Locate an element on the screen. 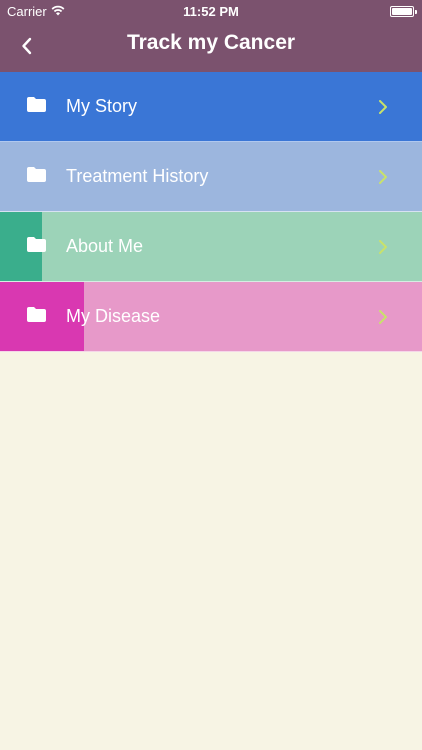 The height and width of the screenshot is (750, 422). battery-icon is located at coordinates (403, 11).